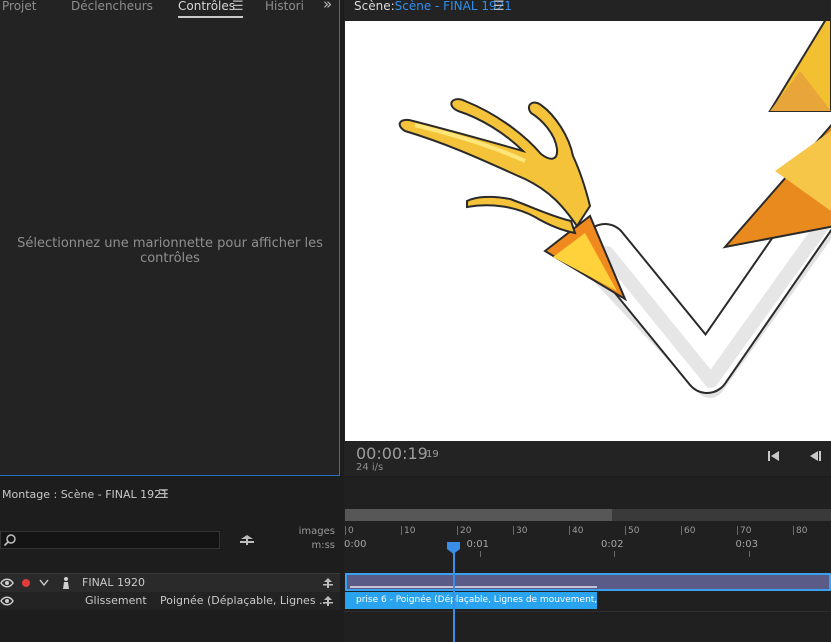 This screenshot has width=831, height=642. What do you see at coordinates (466, 531) in the screenshot?
I see `frame-tick-label: 20` at bounding box center [466, 531].